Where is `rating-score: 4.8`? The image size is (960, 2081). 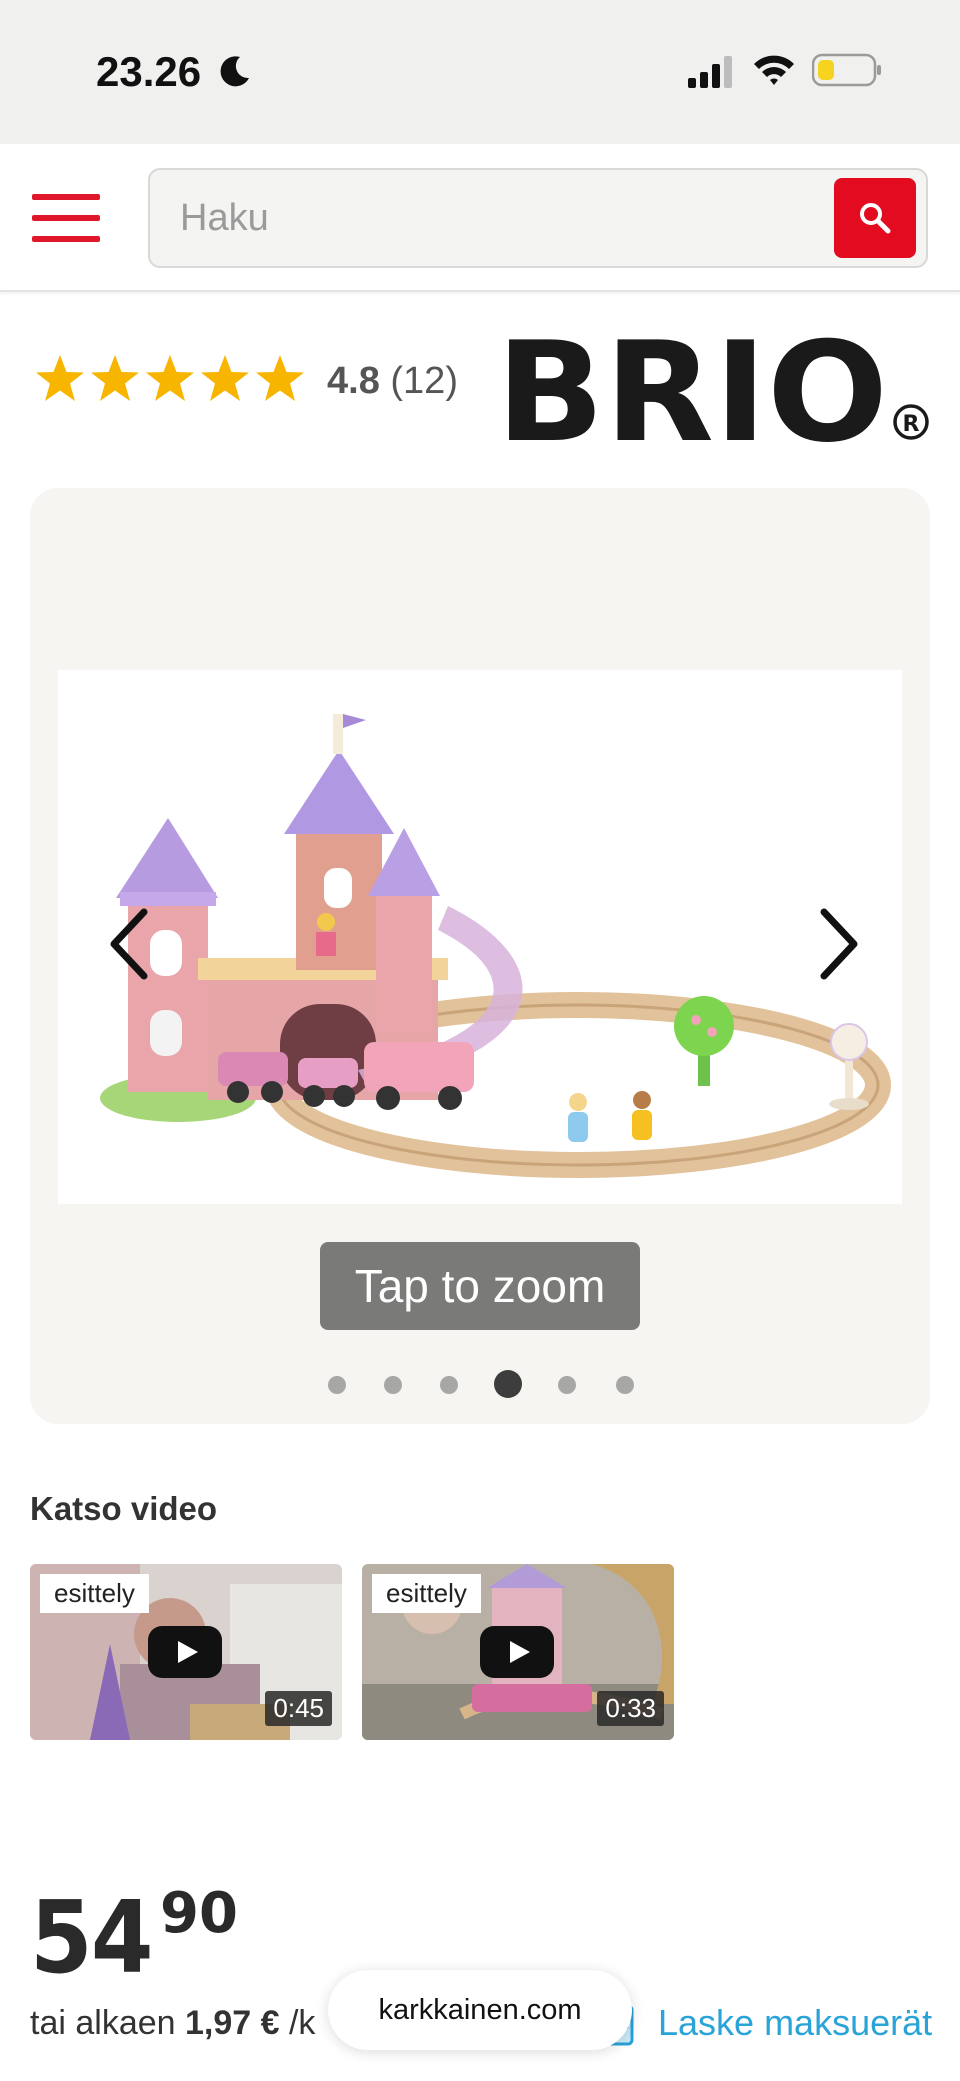
rating-score: 4.8 is located at coordinates (353, 381).